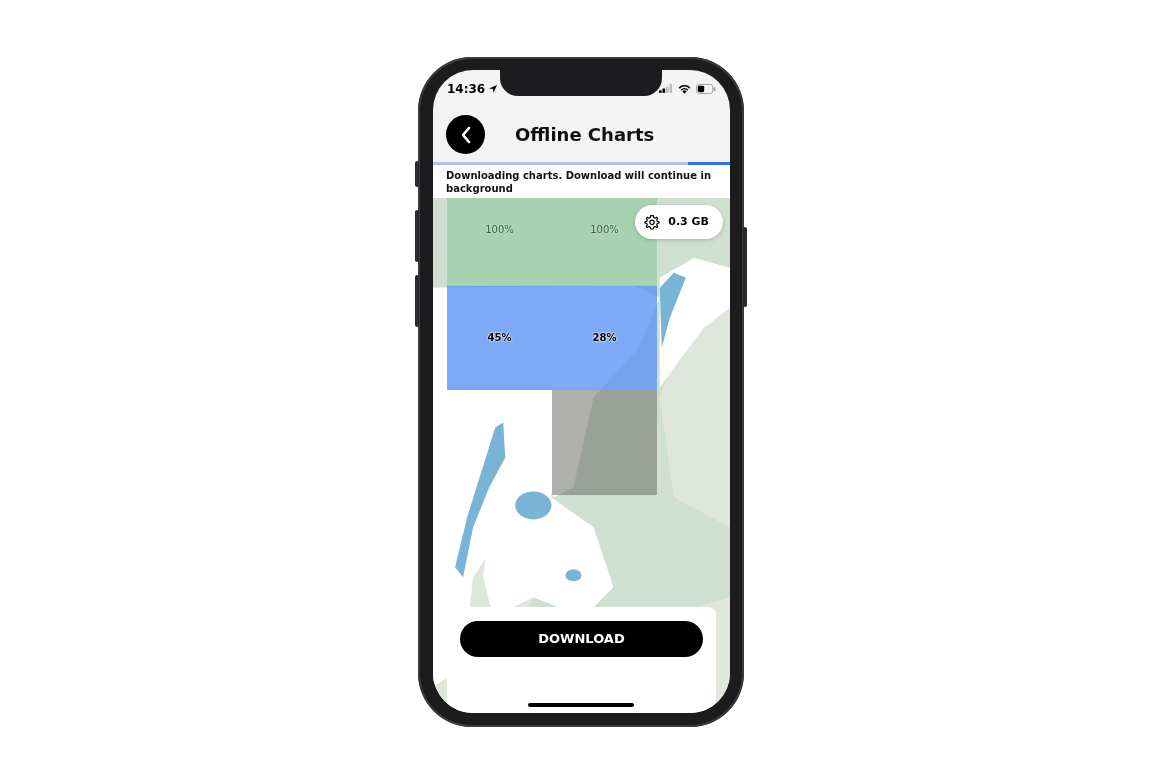 The height and width of the screenshot is (783, 1162). I want to click on tile-percent: 28%, so click(604, 337).